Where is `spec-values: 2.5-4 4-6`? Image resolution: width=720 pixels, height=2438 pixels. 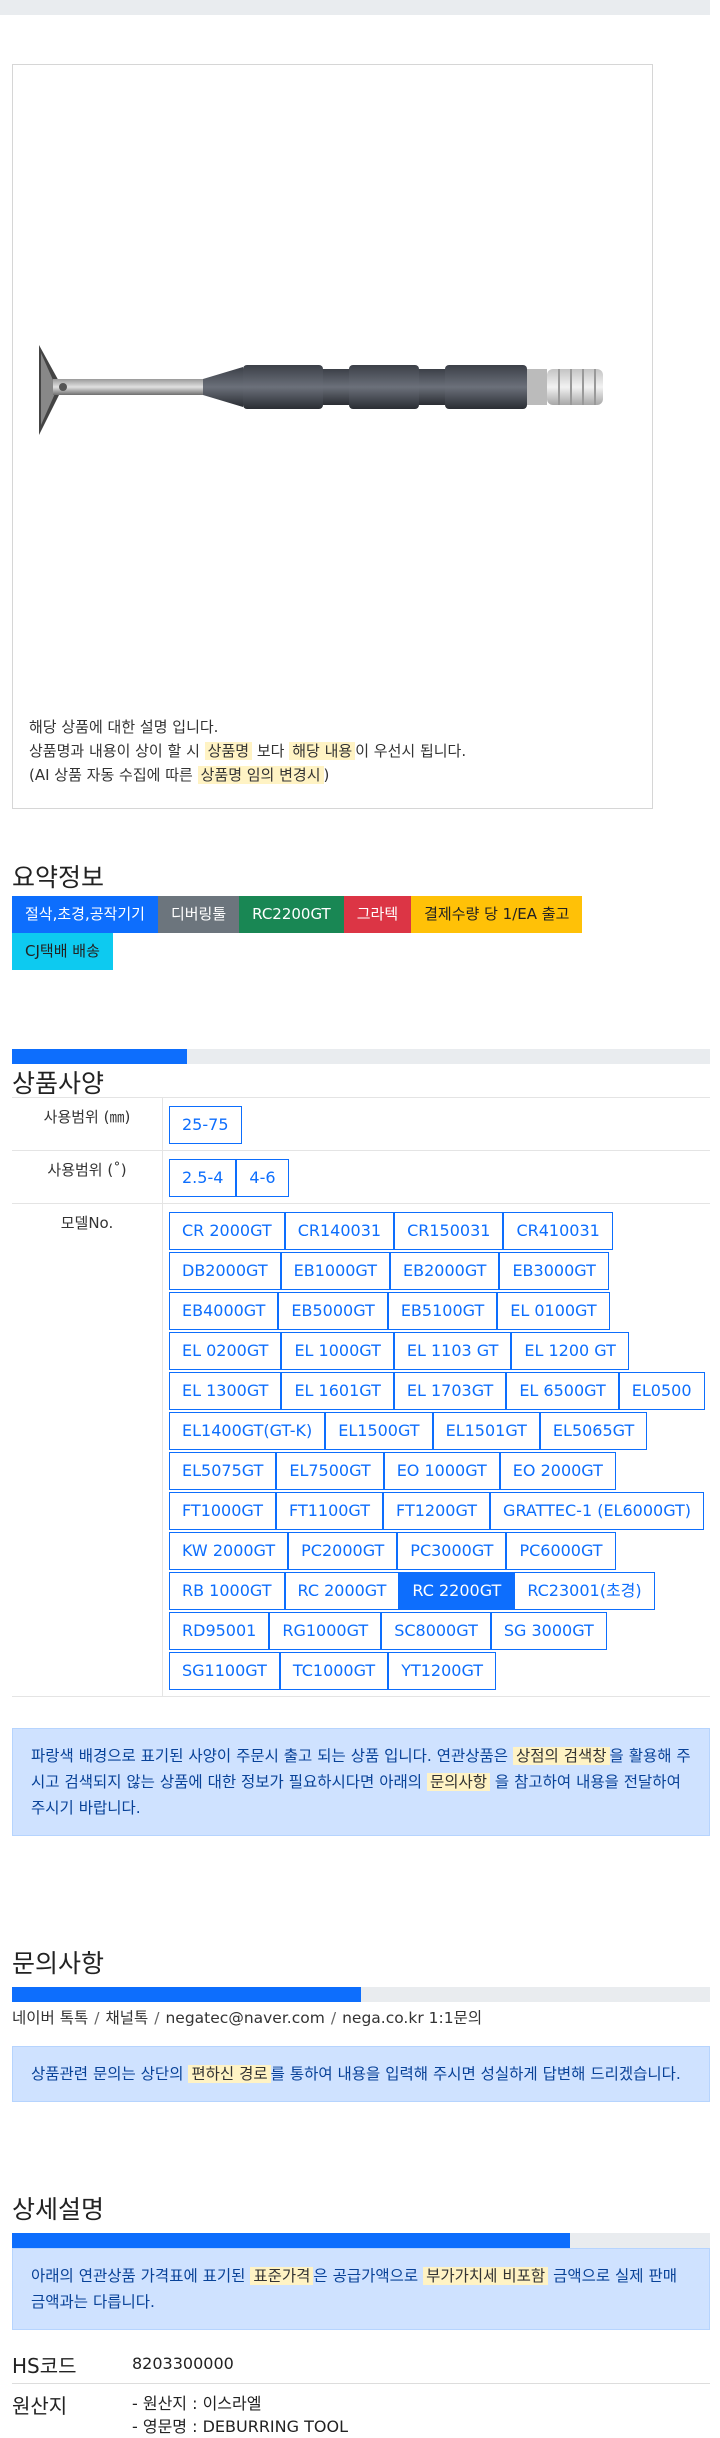
spec-values: 2.5-4 4-6 is located at coordinates (436, 1177).